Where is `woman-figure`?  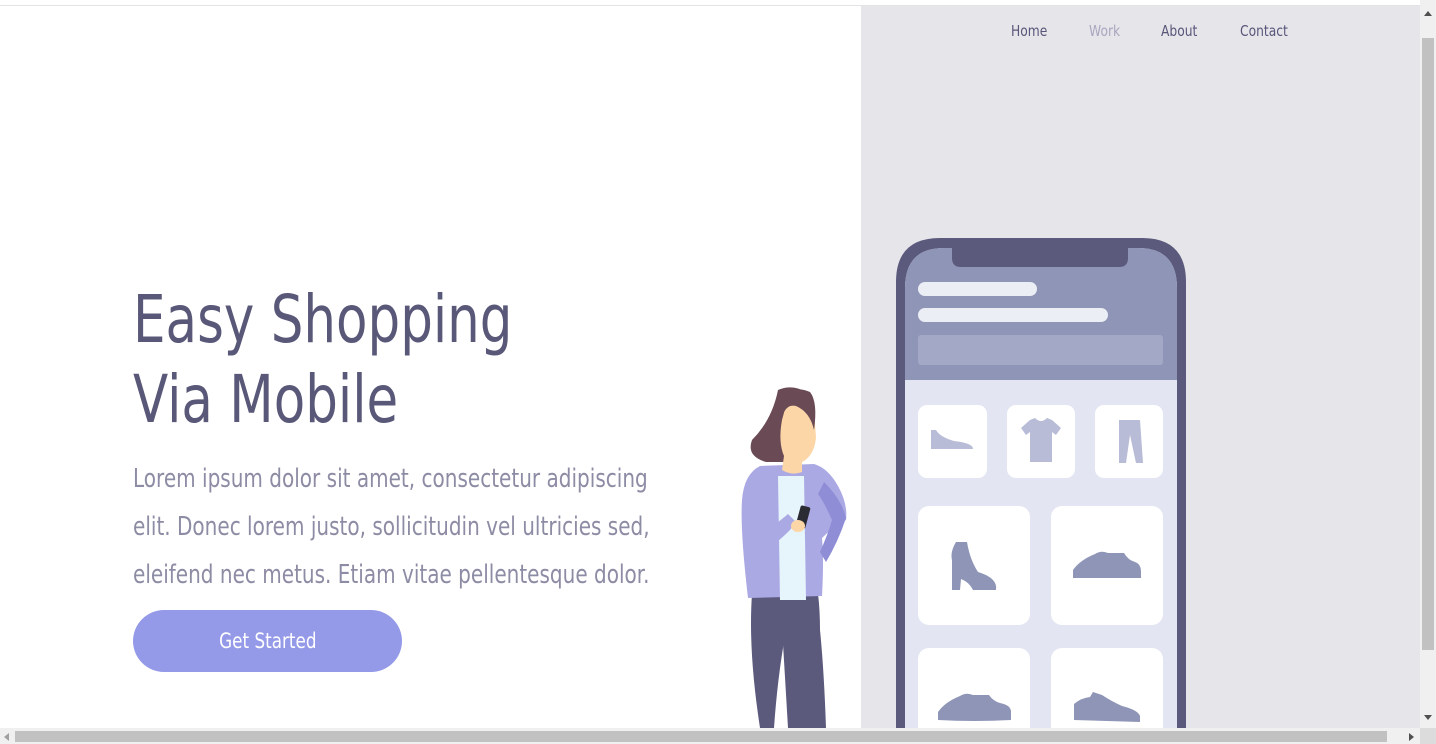
woman-figure is located at coordinates (794, 557).